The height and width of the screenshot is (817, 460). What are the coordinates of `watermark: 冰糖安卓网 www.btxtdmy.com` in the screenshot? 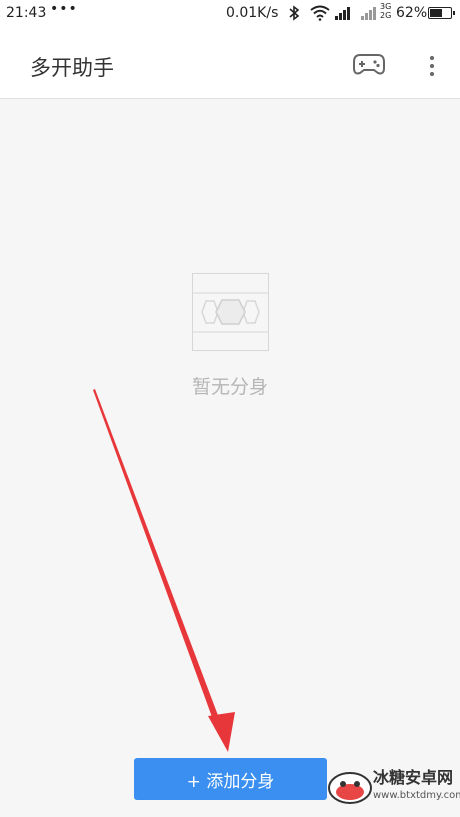 It's located at (392, 785).